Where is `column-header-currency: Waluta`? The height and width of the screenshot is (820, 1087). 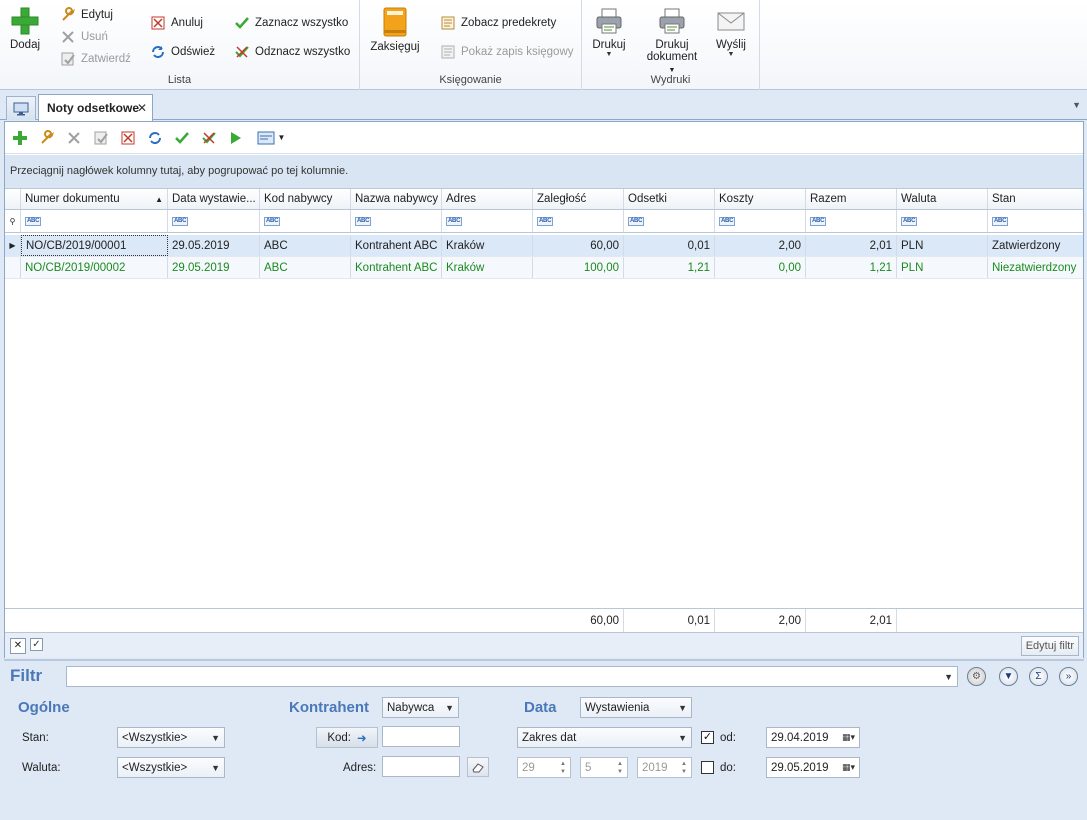 column-header-currency: Waluta is located at coordinates (942, 199).